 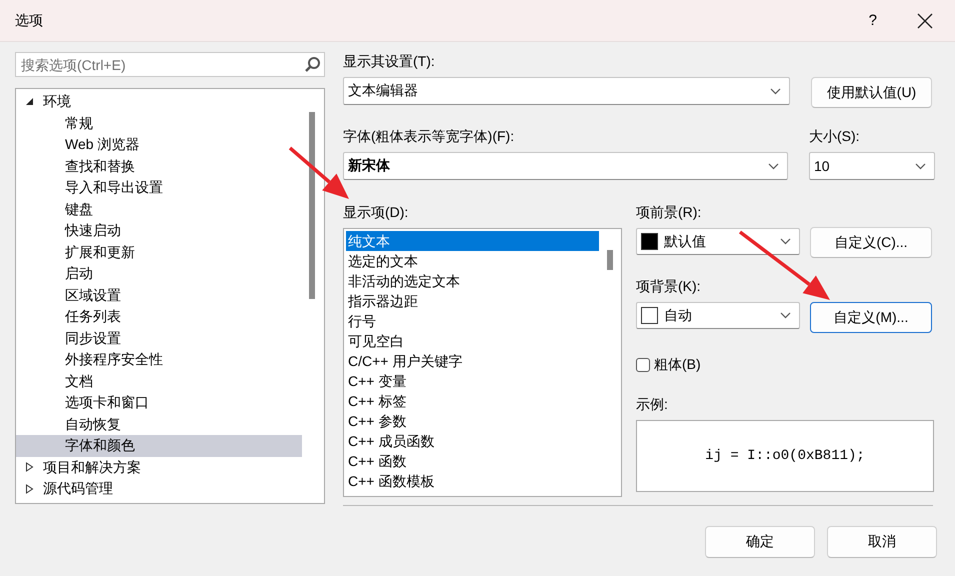 I want to click on checkbox-label: 粗体(B), so click(x=677, y=365).